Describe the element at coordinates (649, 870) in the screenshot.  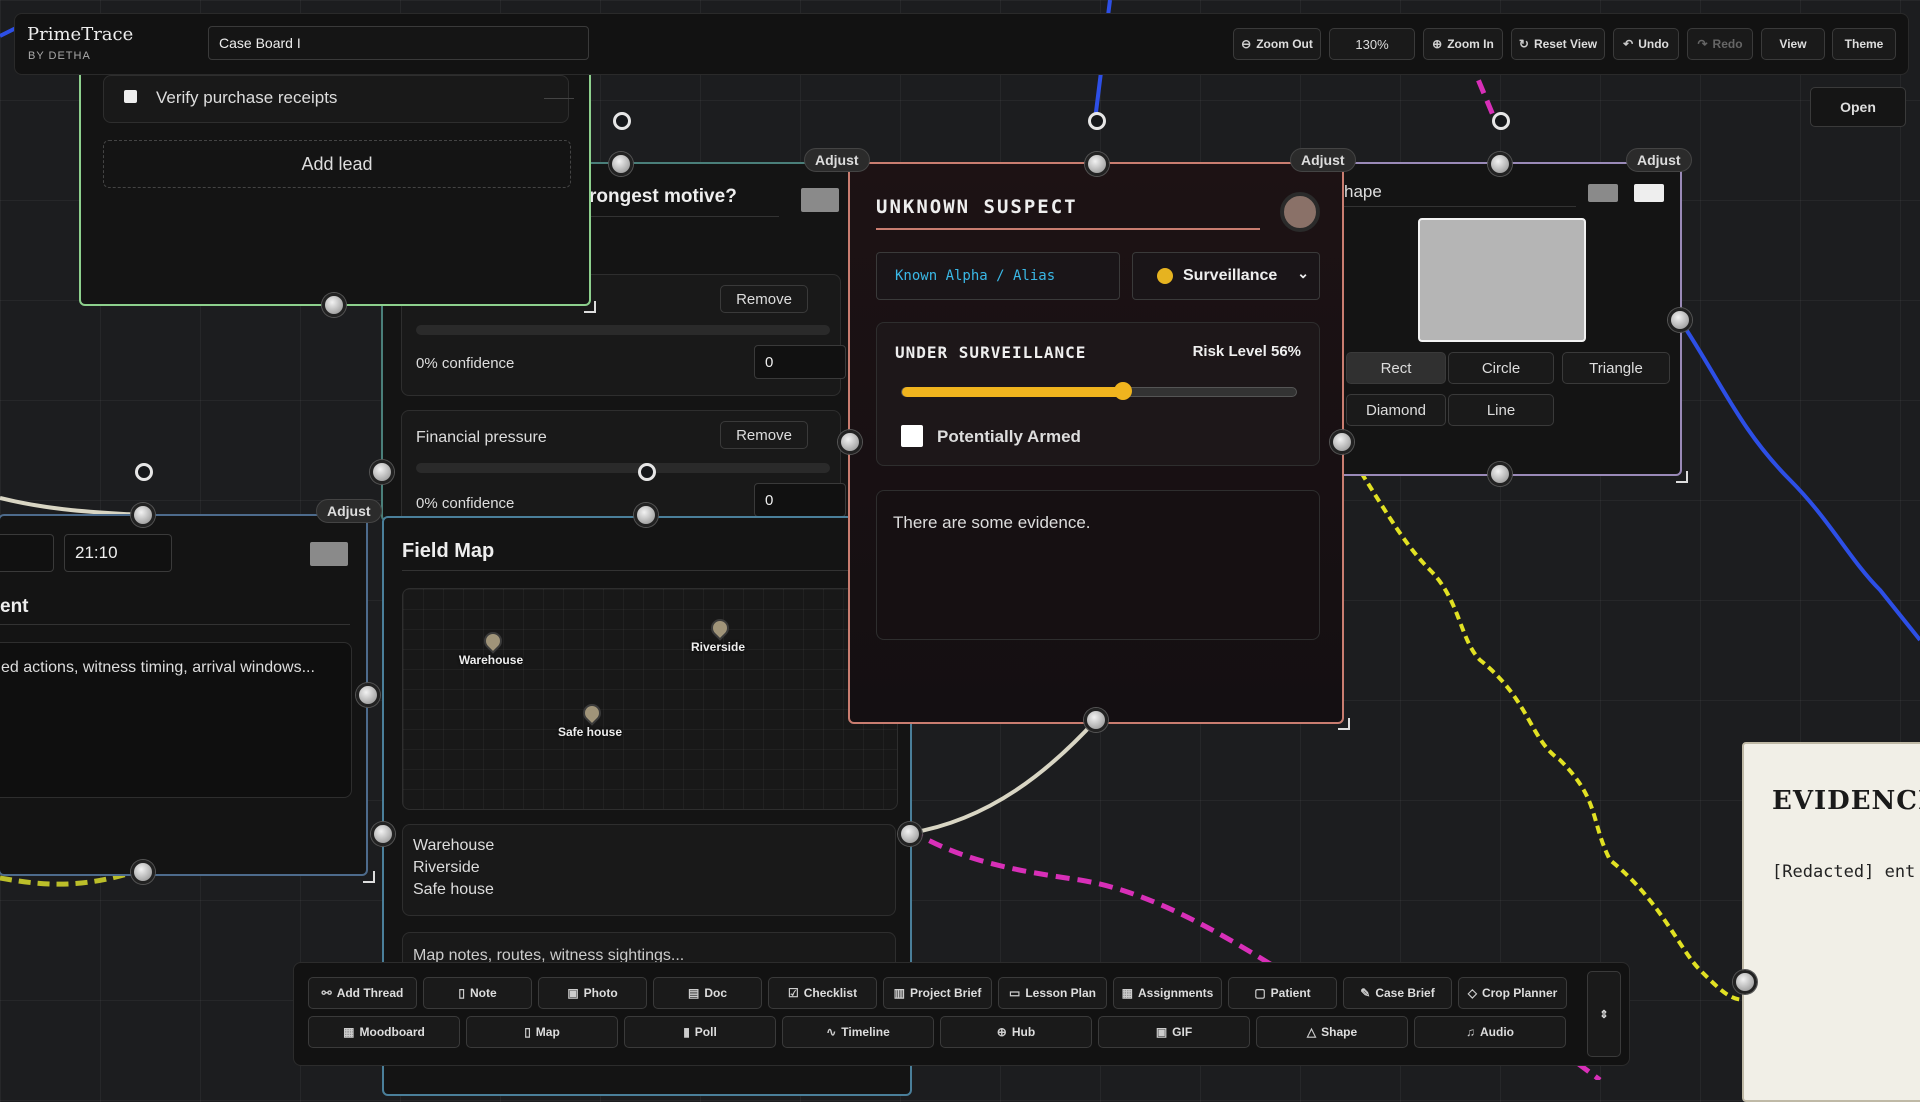
I see `map-locations-list: Warehouse Riverside Safe house` at that location.